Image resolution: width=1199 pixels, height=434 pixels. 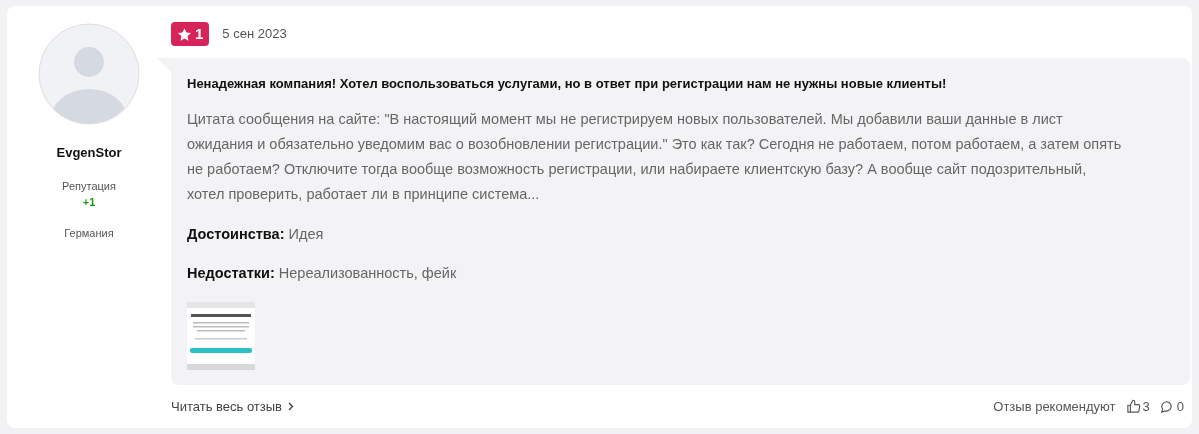 I want to click on star-icon, so click(x=184, y=34).